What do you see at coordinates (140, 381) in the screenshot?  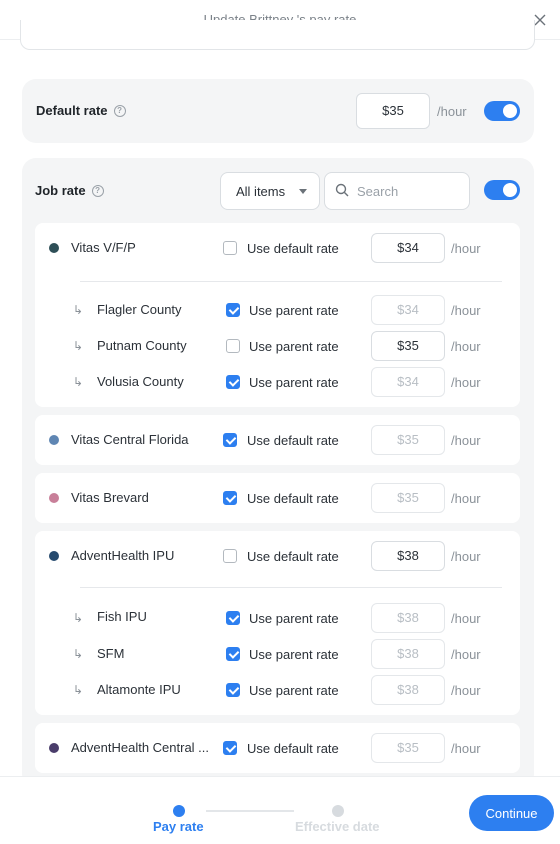 I see `sub-job-name: Volusia County` at bounding box center [140, 381].